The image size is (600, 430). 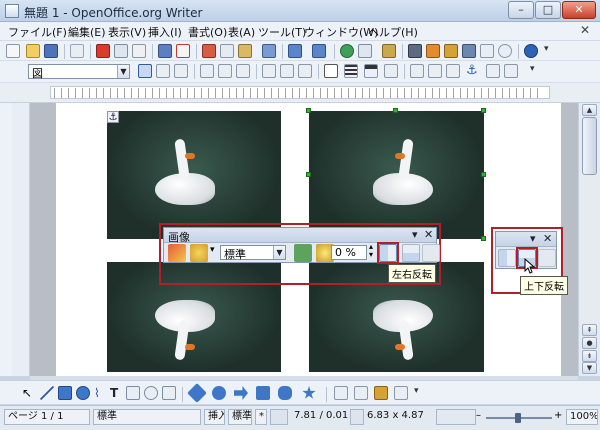 I want to click on callouts-icon, so click(x=285, y=393).